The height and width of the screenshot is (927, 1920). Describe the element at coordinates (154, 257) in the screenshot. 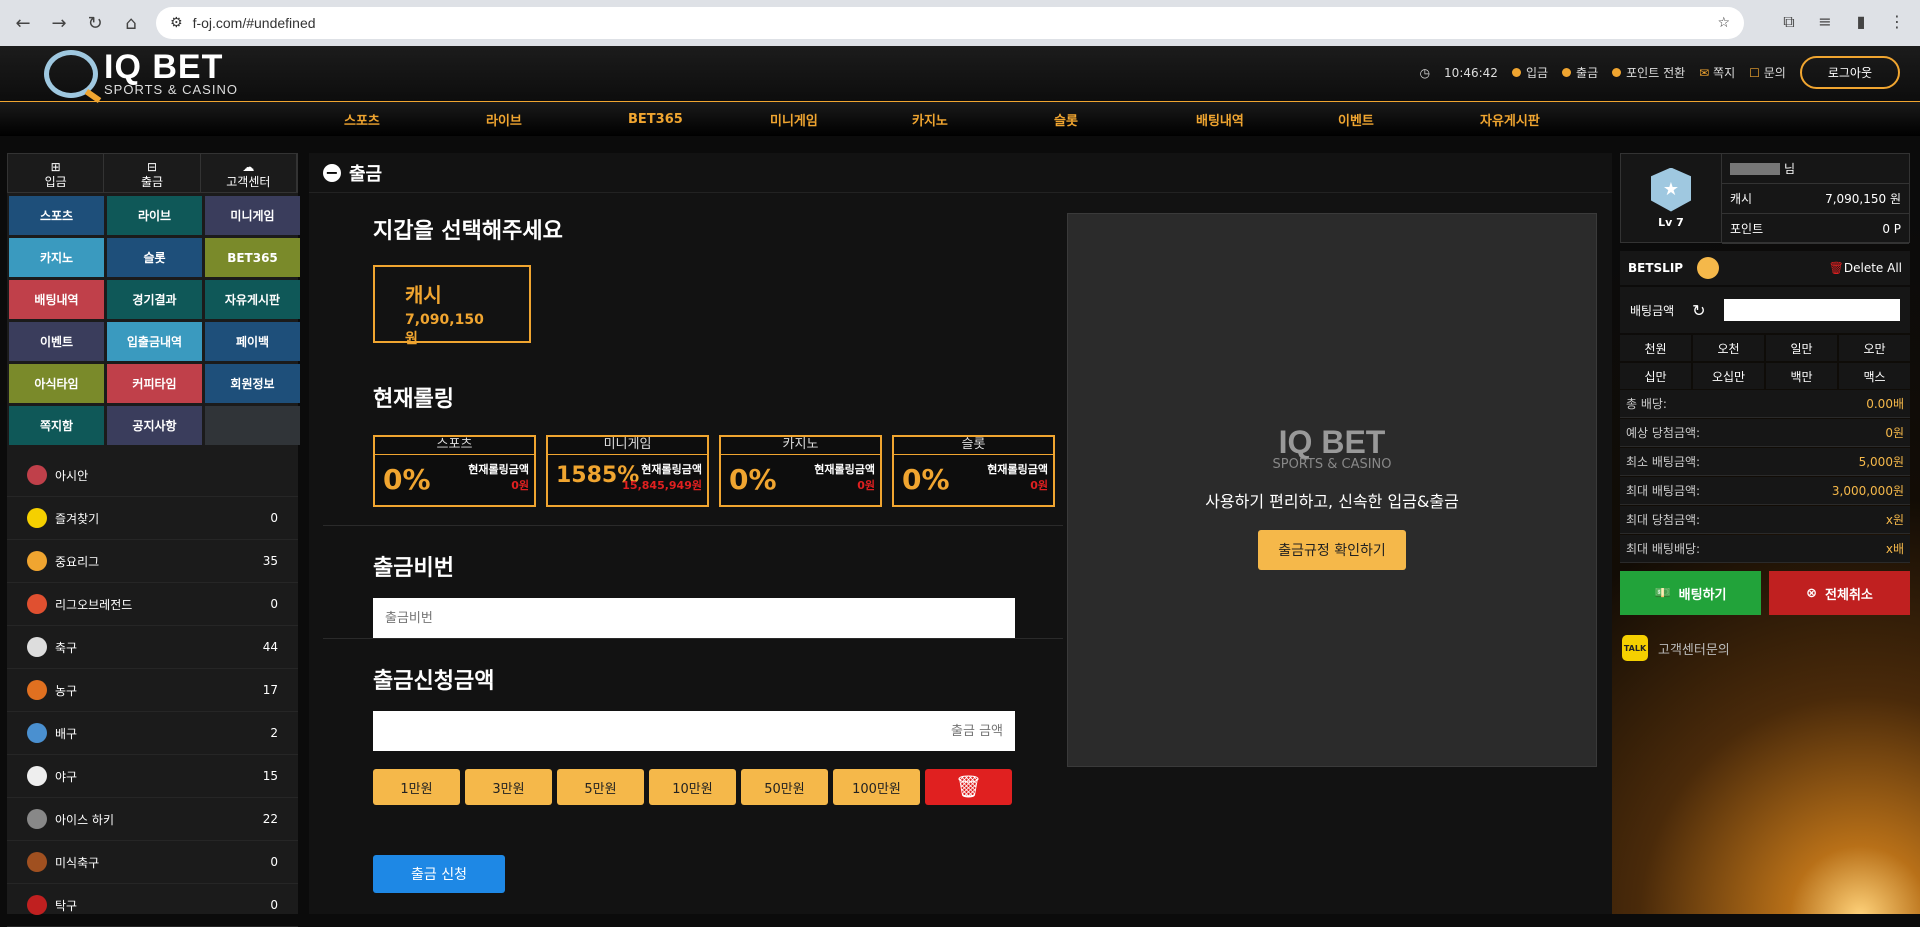

I see `menu-grid-item: 슬롯` at that location.